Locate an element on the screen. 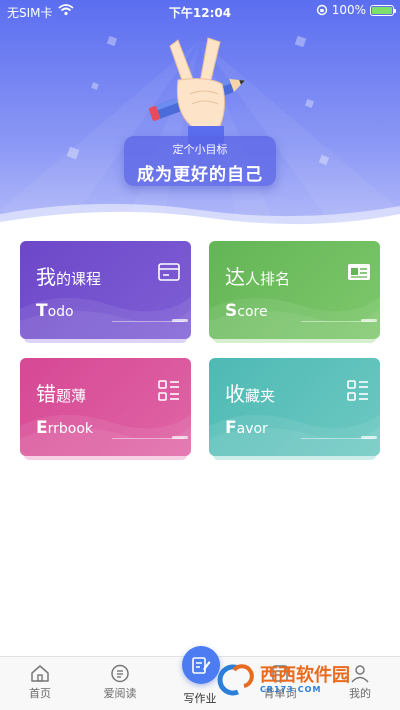 The image size is (400, 710). card-title: 我的课程 is located at coordinates (69, 277).